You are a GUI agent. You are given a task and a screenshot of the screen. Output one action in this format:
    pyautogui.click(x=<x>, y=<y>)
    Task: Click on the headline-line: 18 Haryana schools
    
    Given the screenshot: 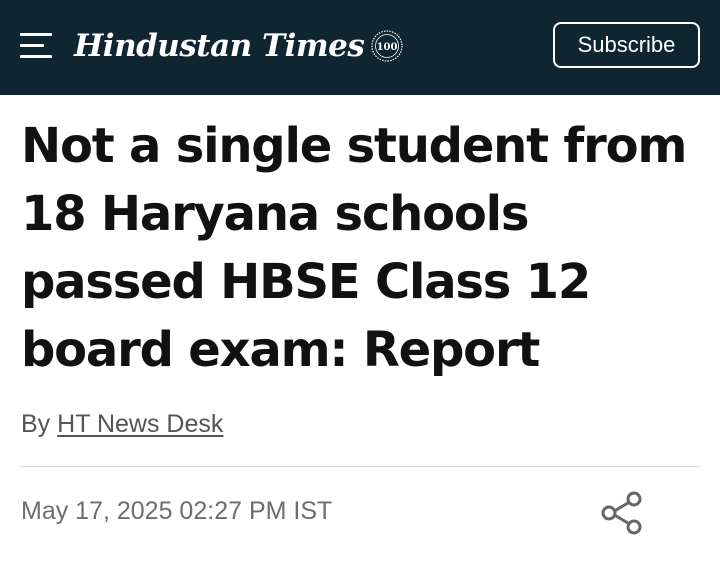 What is the action you would take?
    pyautogui.click(x=275, y=214)
    